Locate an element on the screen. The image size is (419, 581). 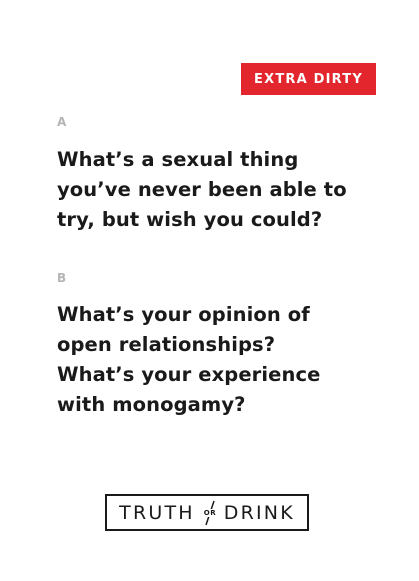
question-b-letter: B is located at coordinates (62, 278).